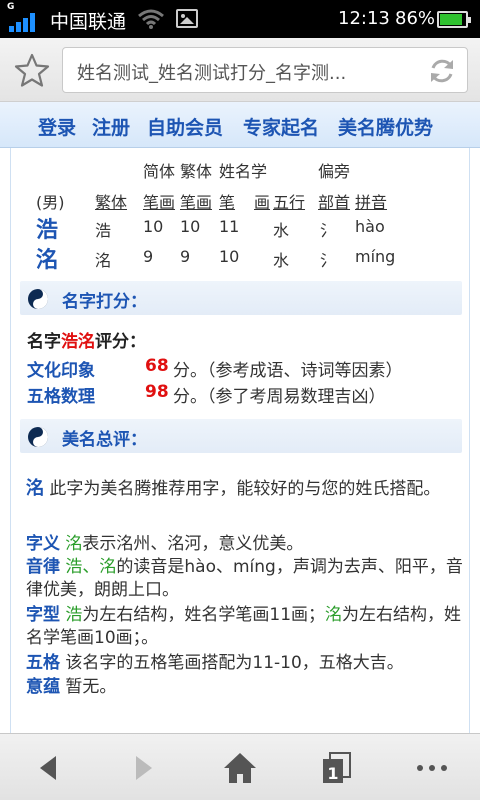  I want to click on table-row-2-radical: 氵, so click(328, 260).